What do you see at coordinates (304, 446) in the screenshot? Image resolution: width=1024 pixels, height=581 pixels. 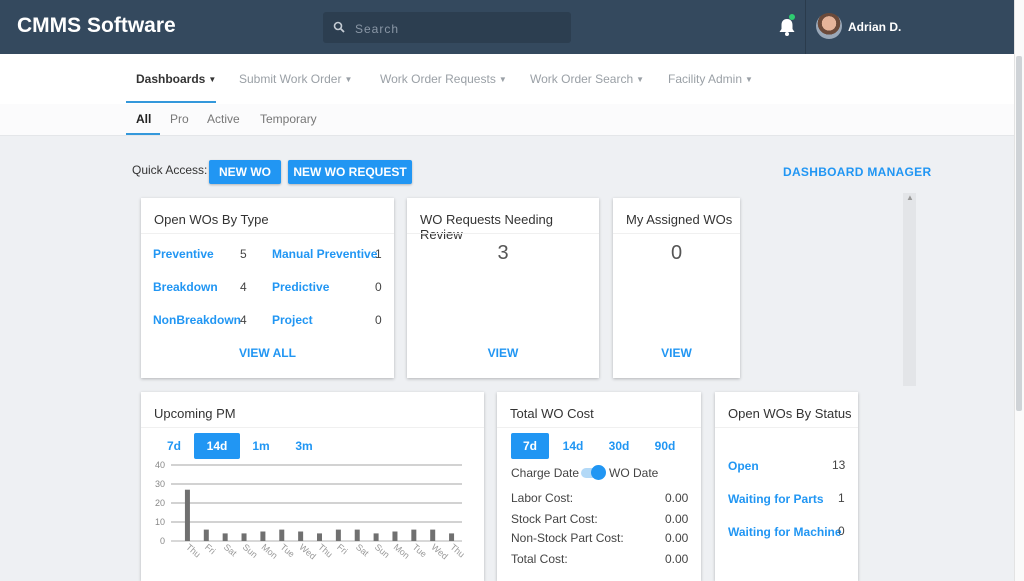 I see `pm-range-3m: 3m` at bounding box center [304, 446].